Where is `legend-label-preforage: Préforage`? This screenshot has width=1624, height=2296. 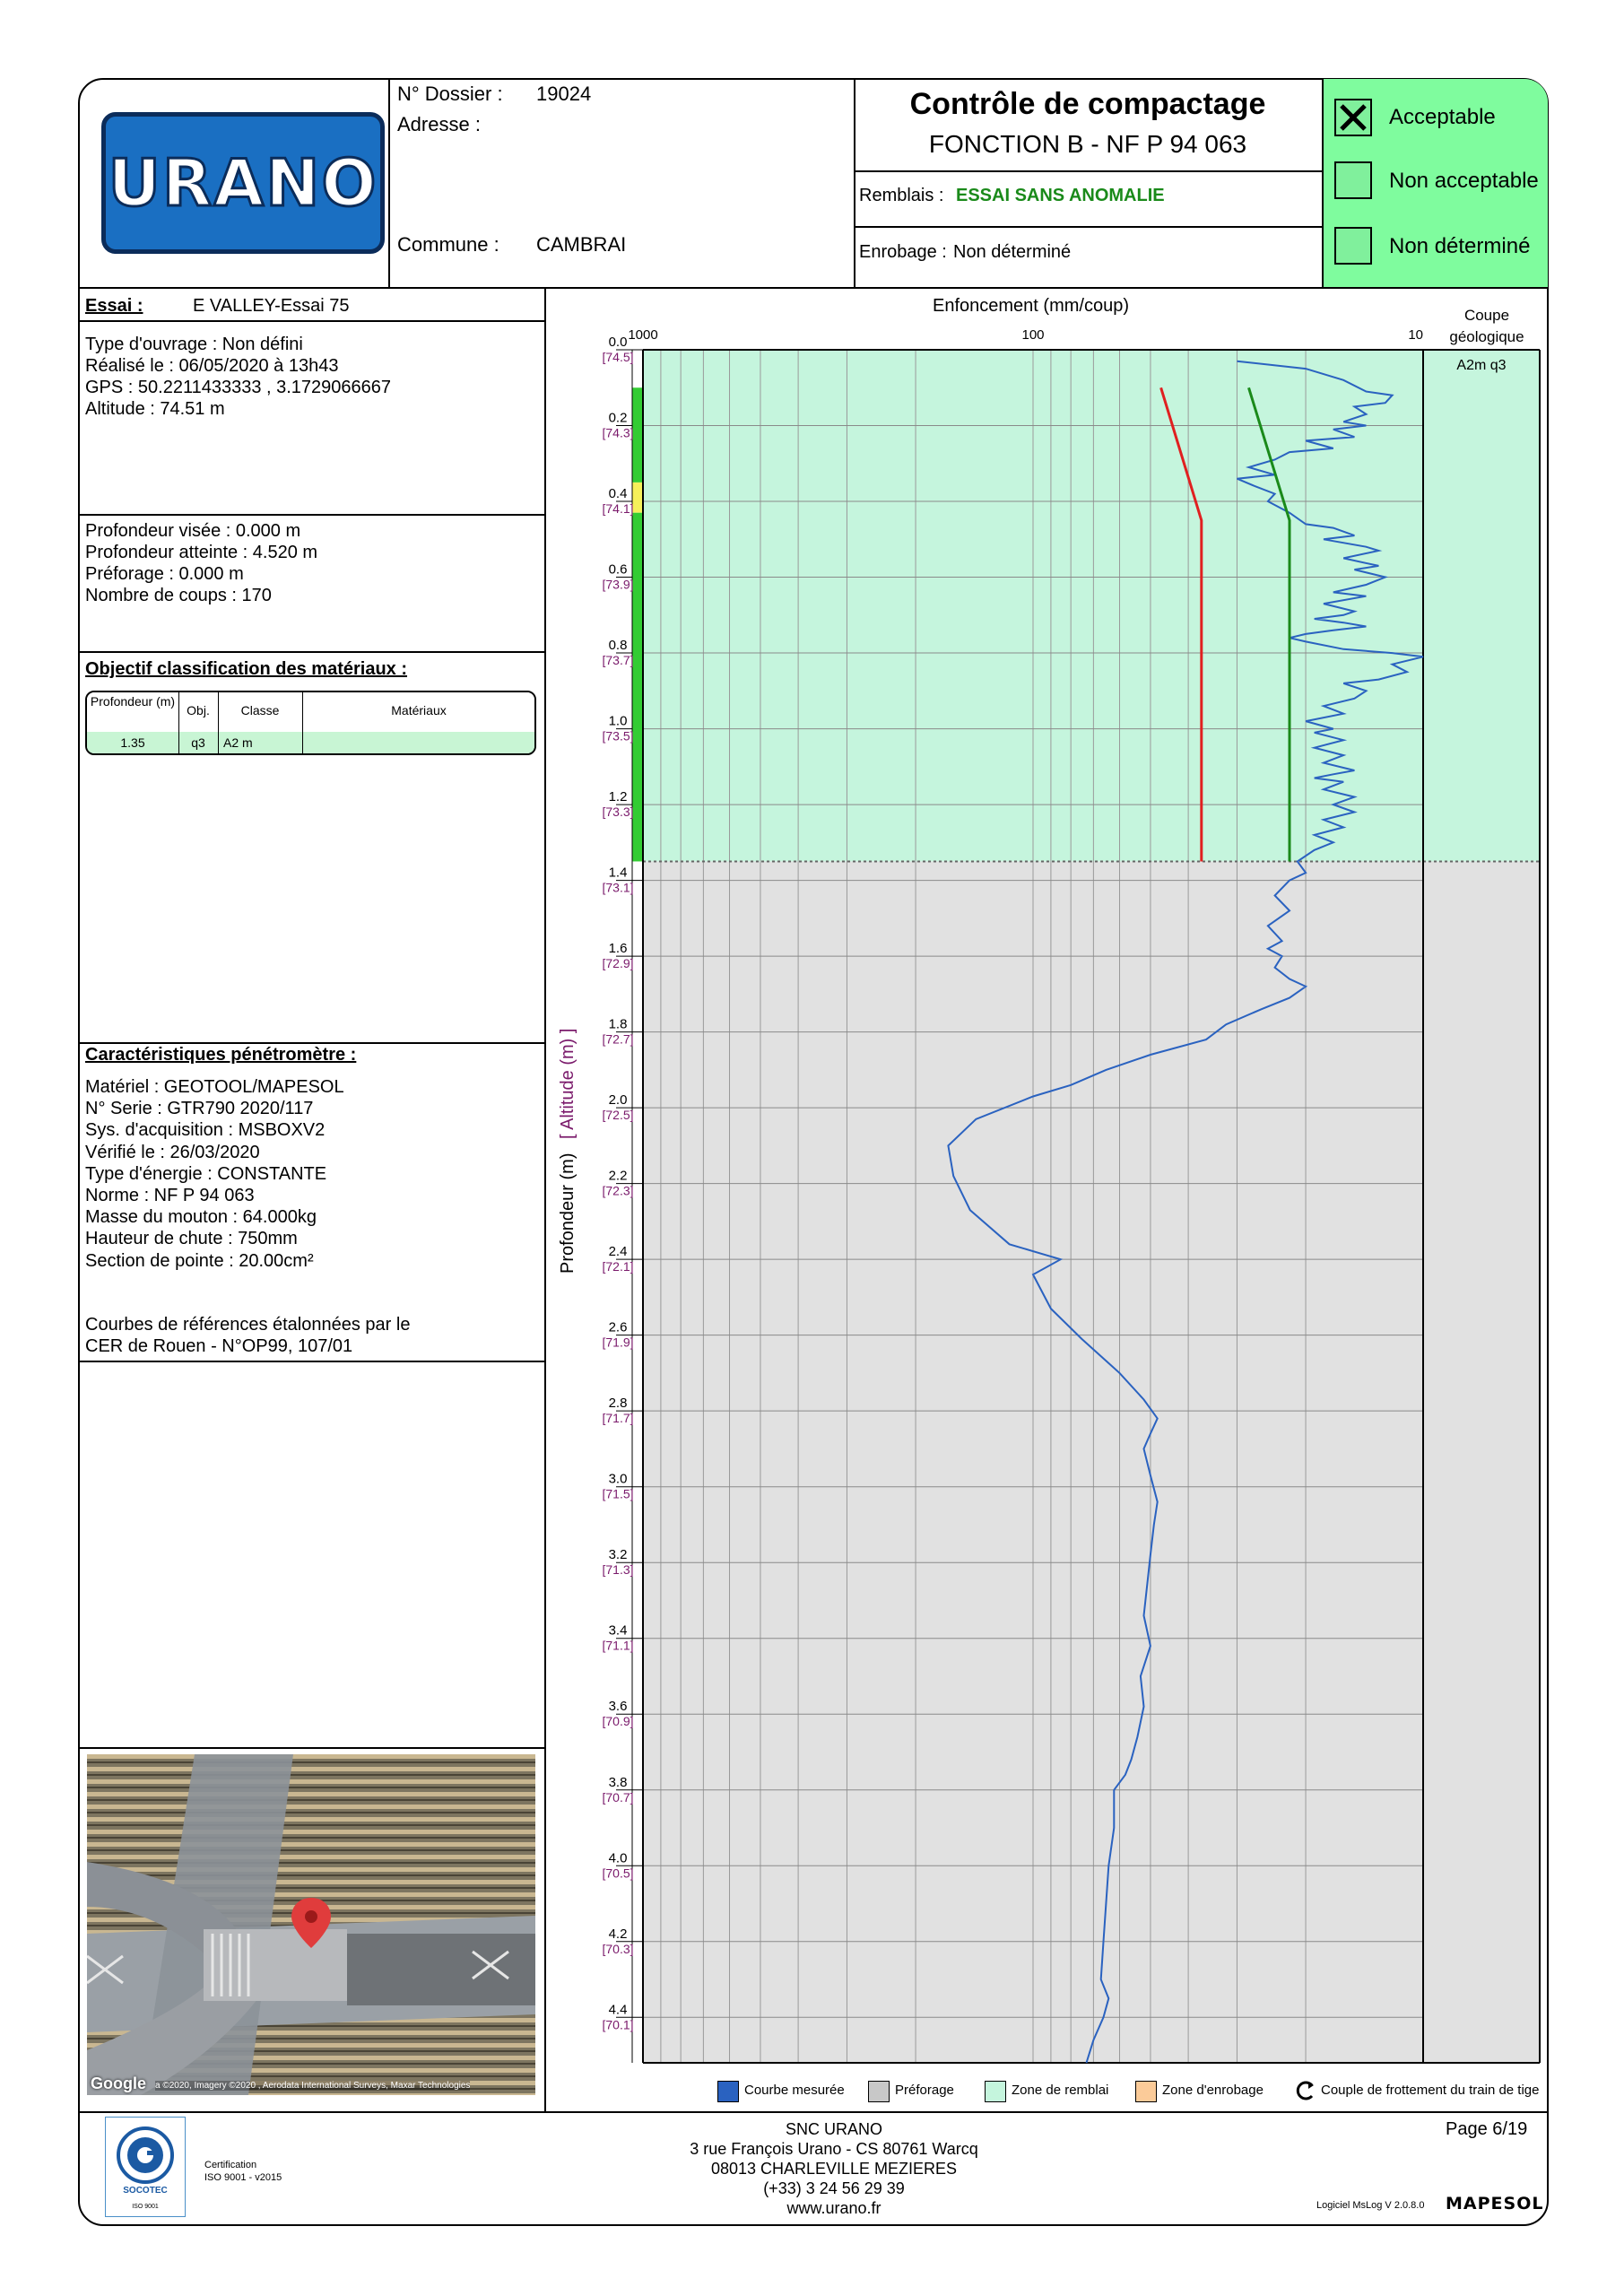 legend-label-preforage: Préforage is located at coordinates (924, 2090).